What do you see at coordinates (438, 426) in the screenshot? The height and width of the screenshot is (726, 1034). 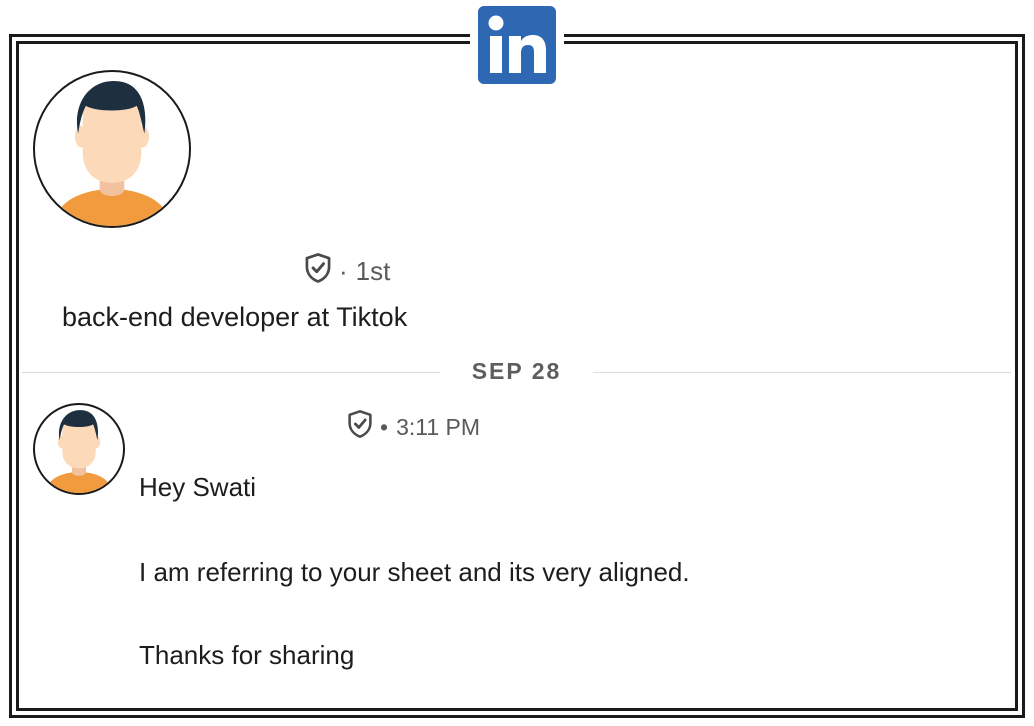 I see `message-timestamp: 3:11 PM` at bounding box center [438, 426].